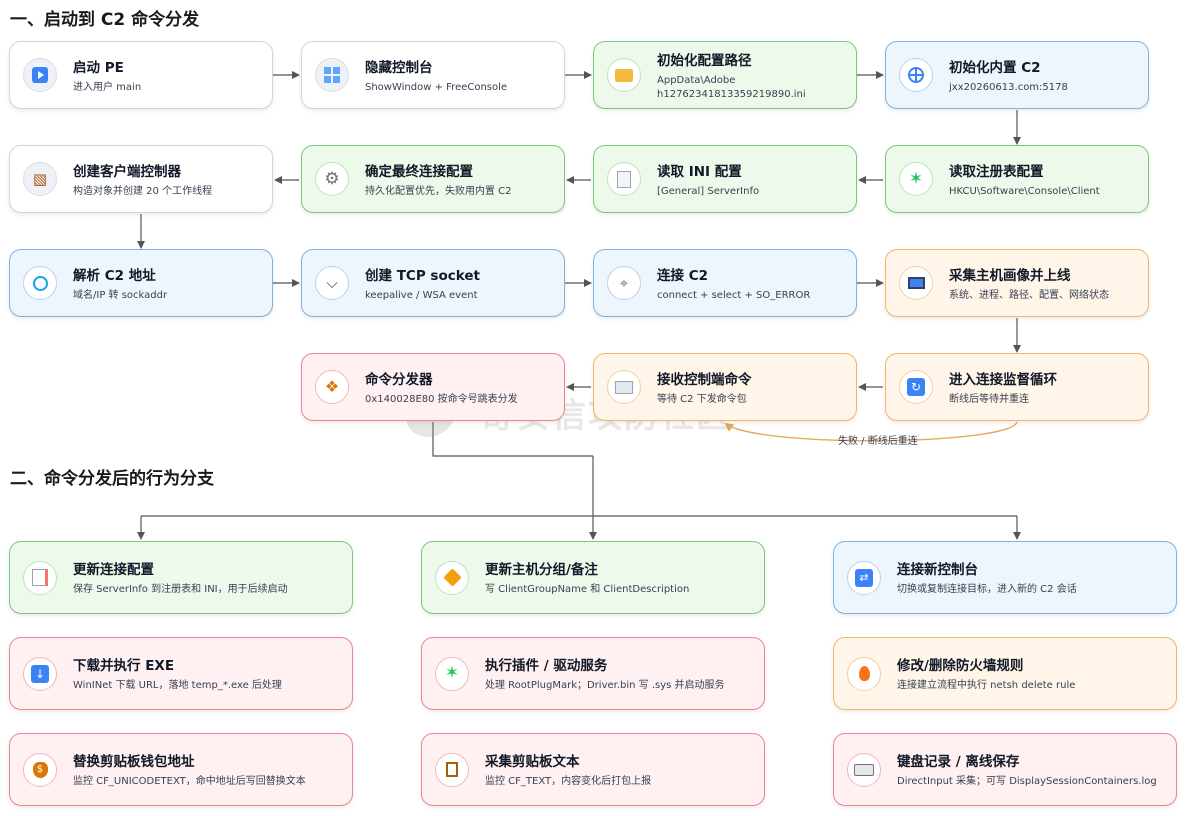 Image resolution: width=1187 pixels, height=816 pixels. What do you see at coordinates (40, 75) in the screenshot?
I see `play-icon` at bounding box center [40, 75].